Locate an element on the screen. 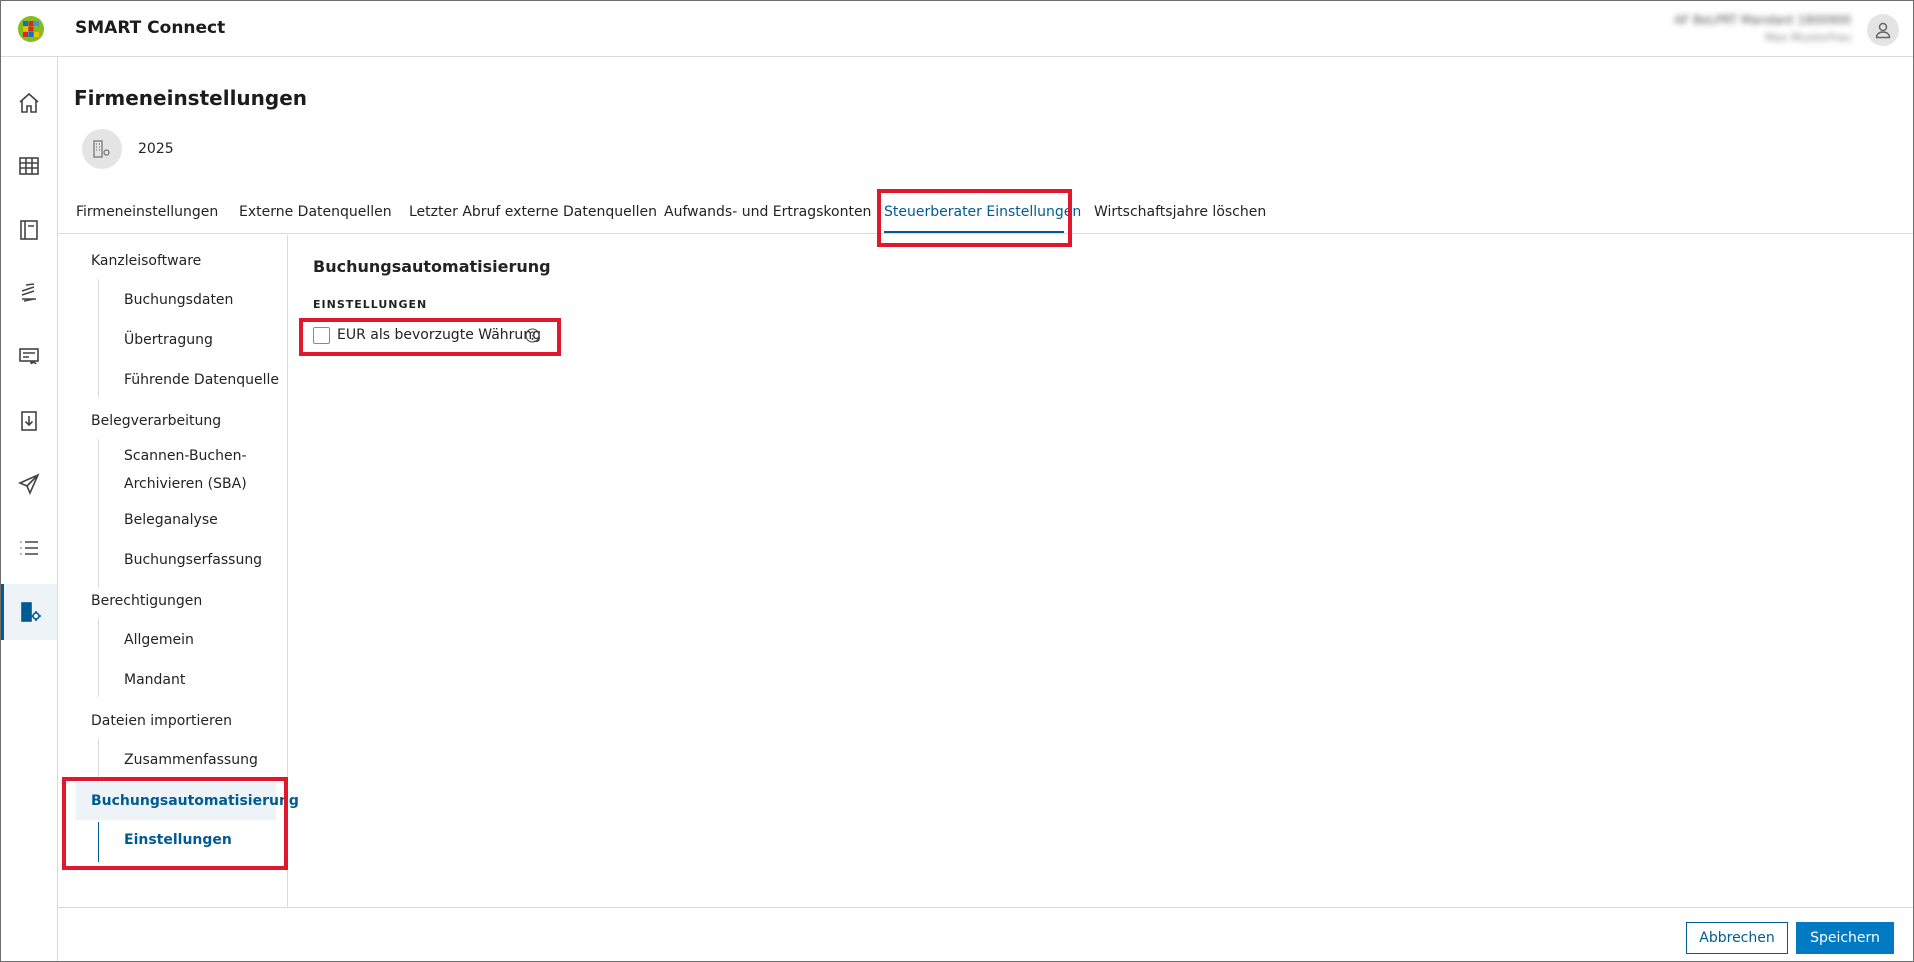 The width and height of the screenshot is (1914, 962). nav-item-sba-line1: Scannen-Buchen- is located at coordinates (185, 456).